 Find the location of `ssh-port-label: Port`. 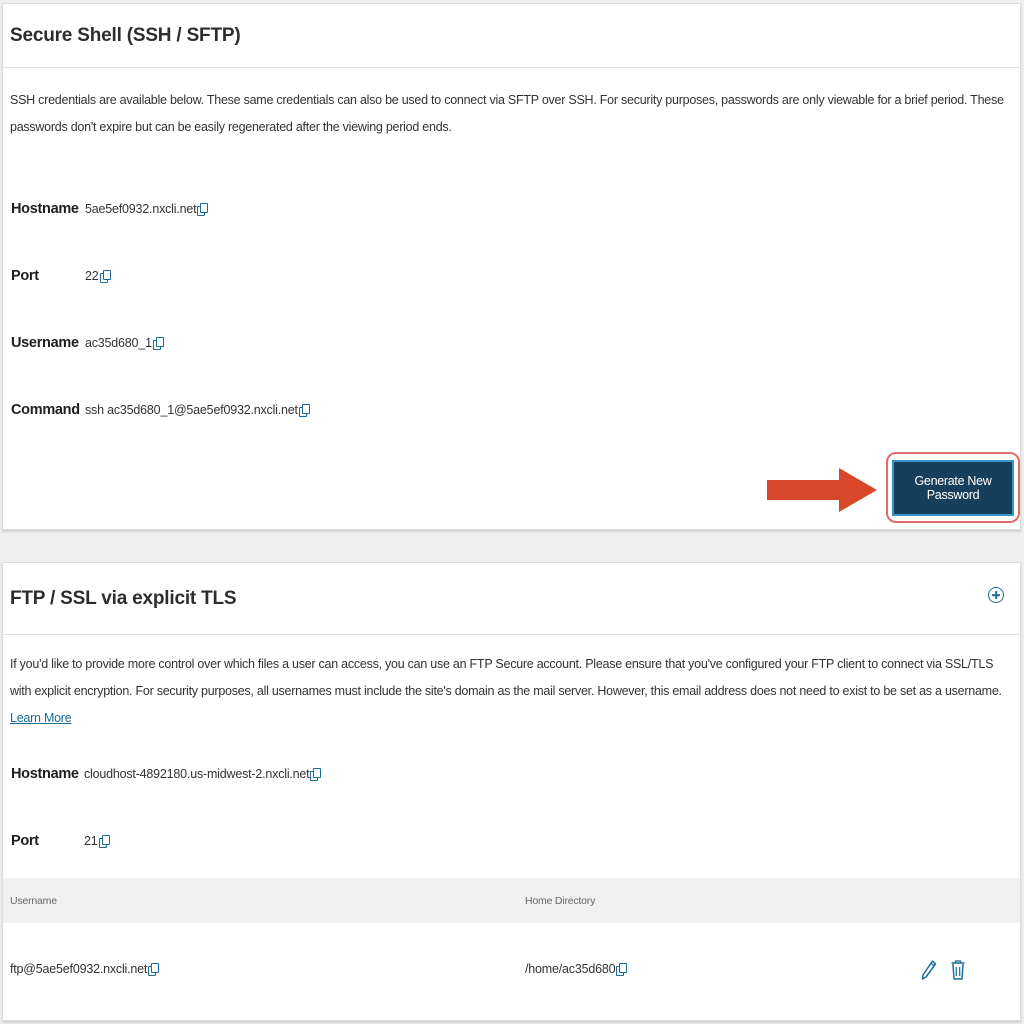

ssh-port-label: Port is located at coordinates (25, 276).